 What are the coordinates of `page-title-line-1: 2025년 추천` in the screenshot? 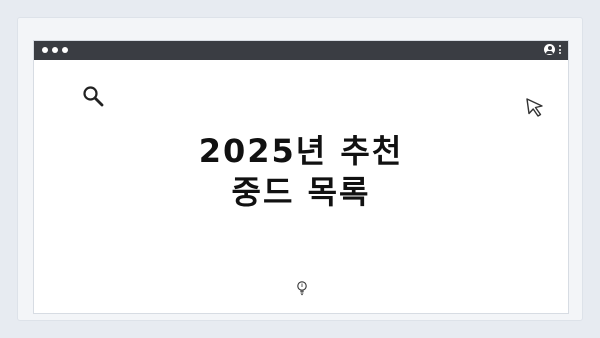 It's located at (301, 151).